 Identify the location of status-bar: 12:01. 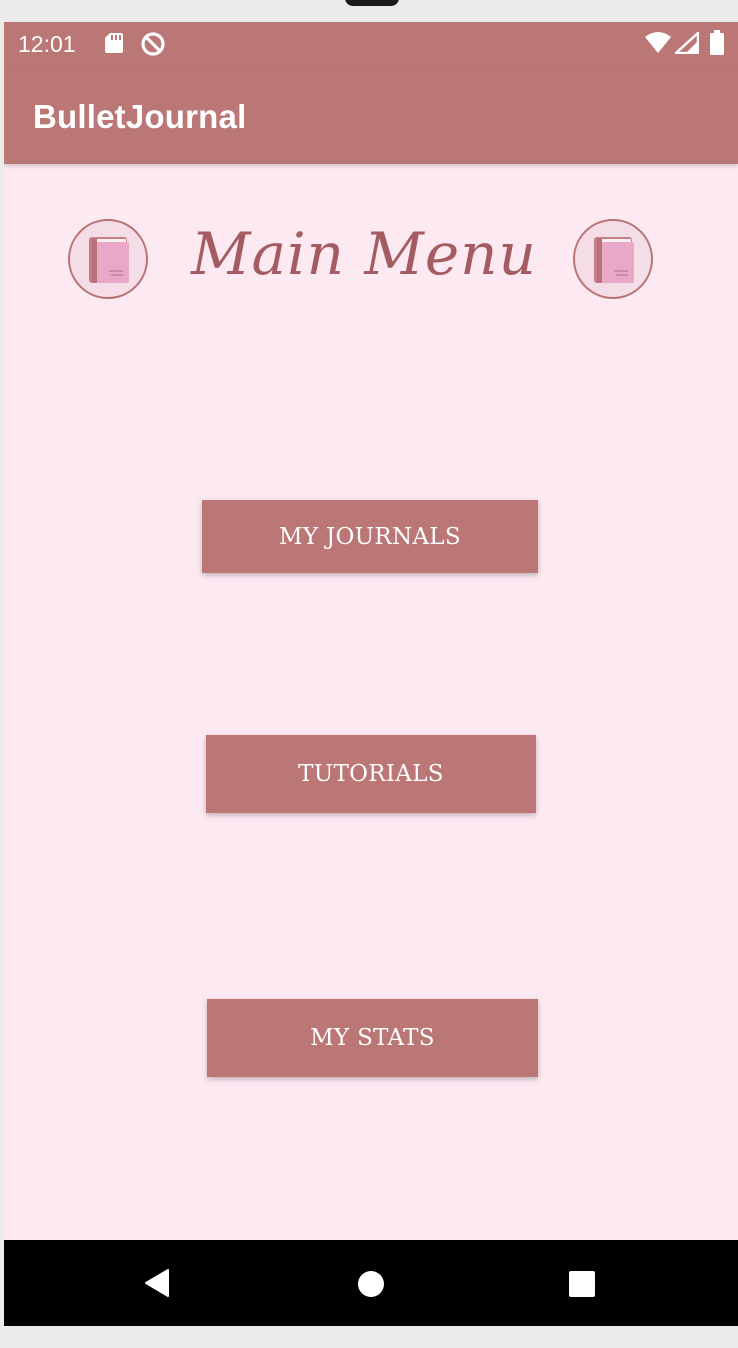
(371, 44).